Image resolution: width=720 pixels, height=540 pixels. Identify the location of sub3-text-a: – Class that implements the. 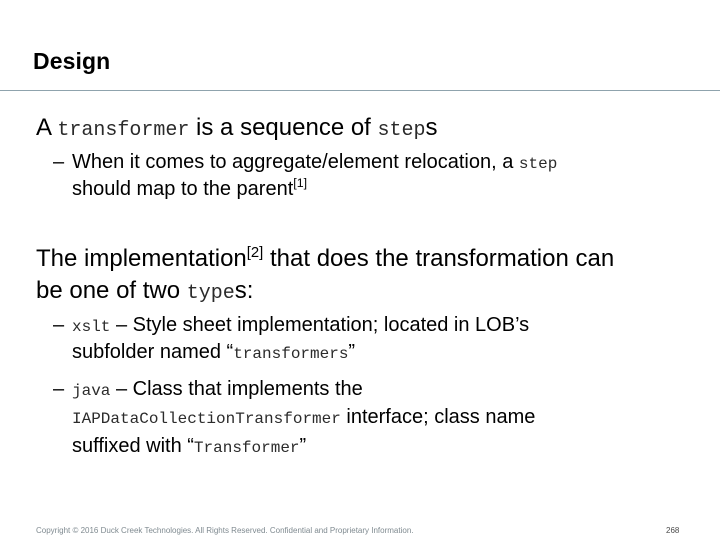
(236, 389).